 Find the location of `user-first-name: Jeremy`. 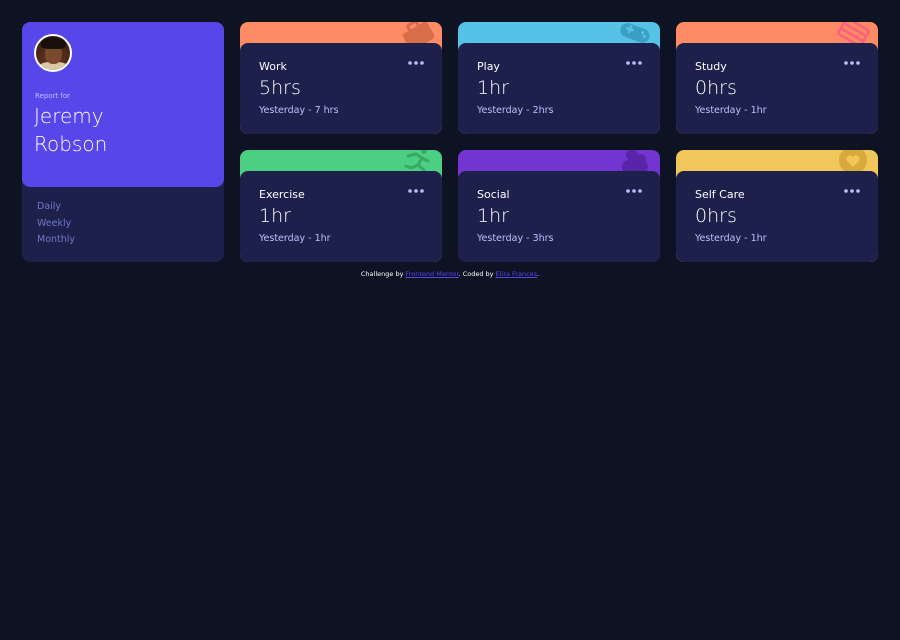

user-first-name: Jeremy is located at coordinates (69, 116).